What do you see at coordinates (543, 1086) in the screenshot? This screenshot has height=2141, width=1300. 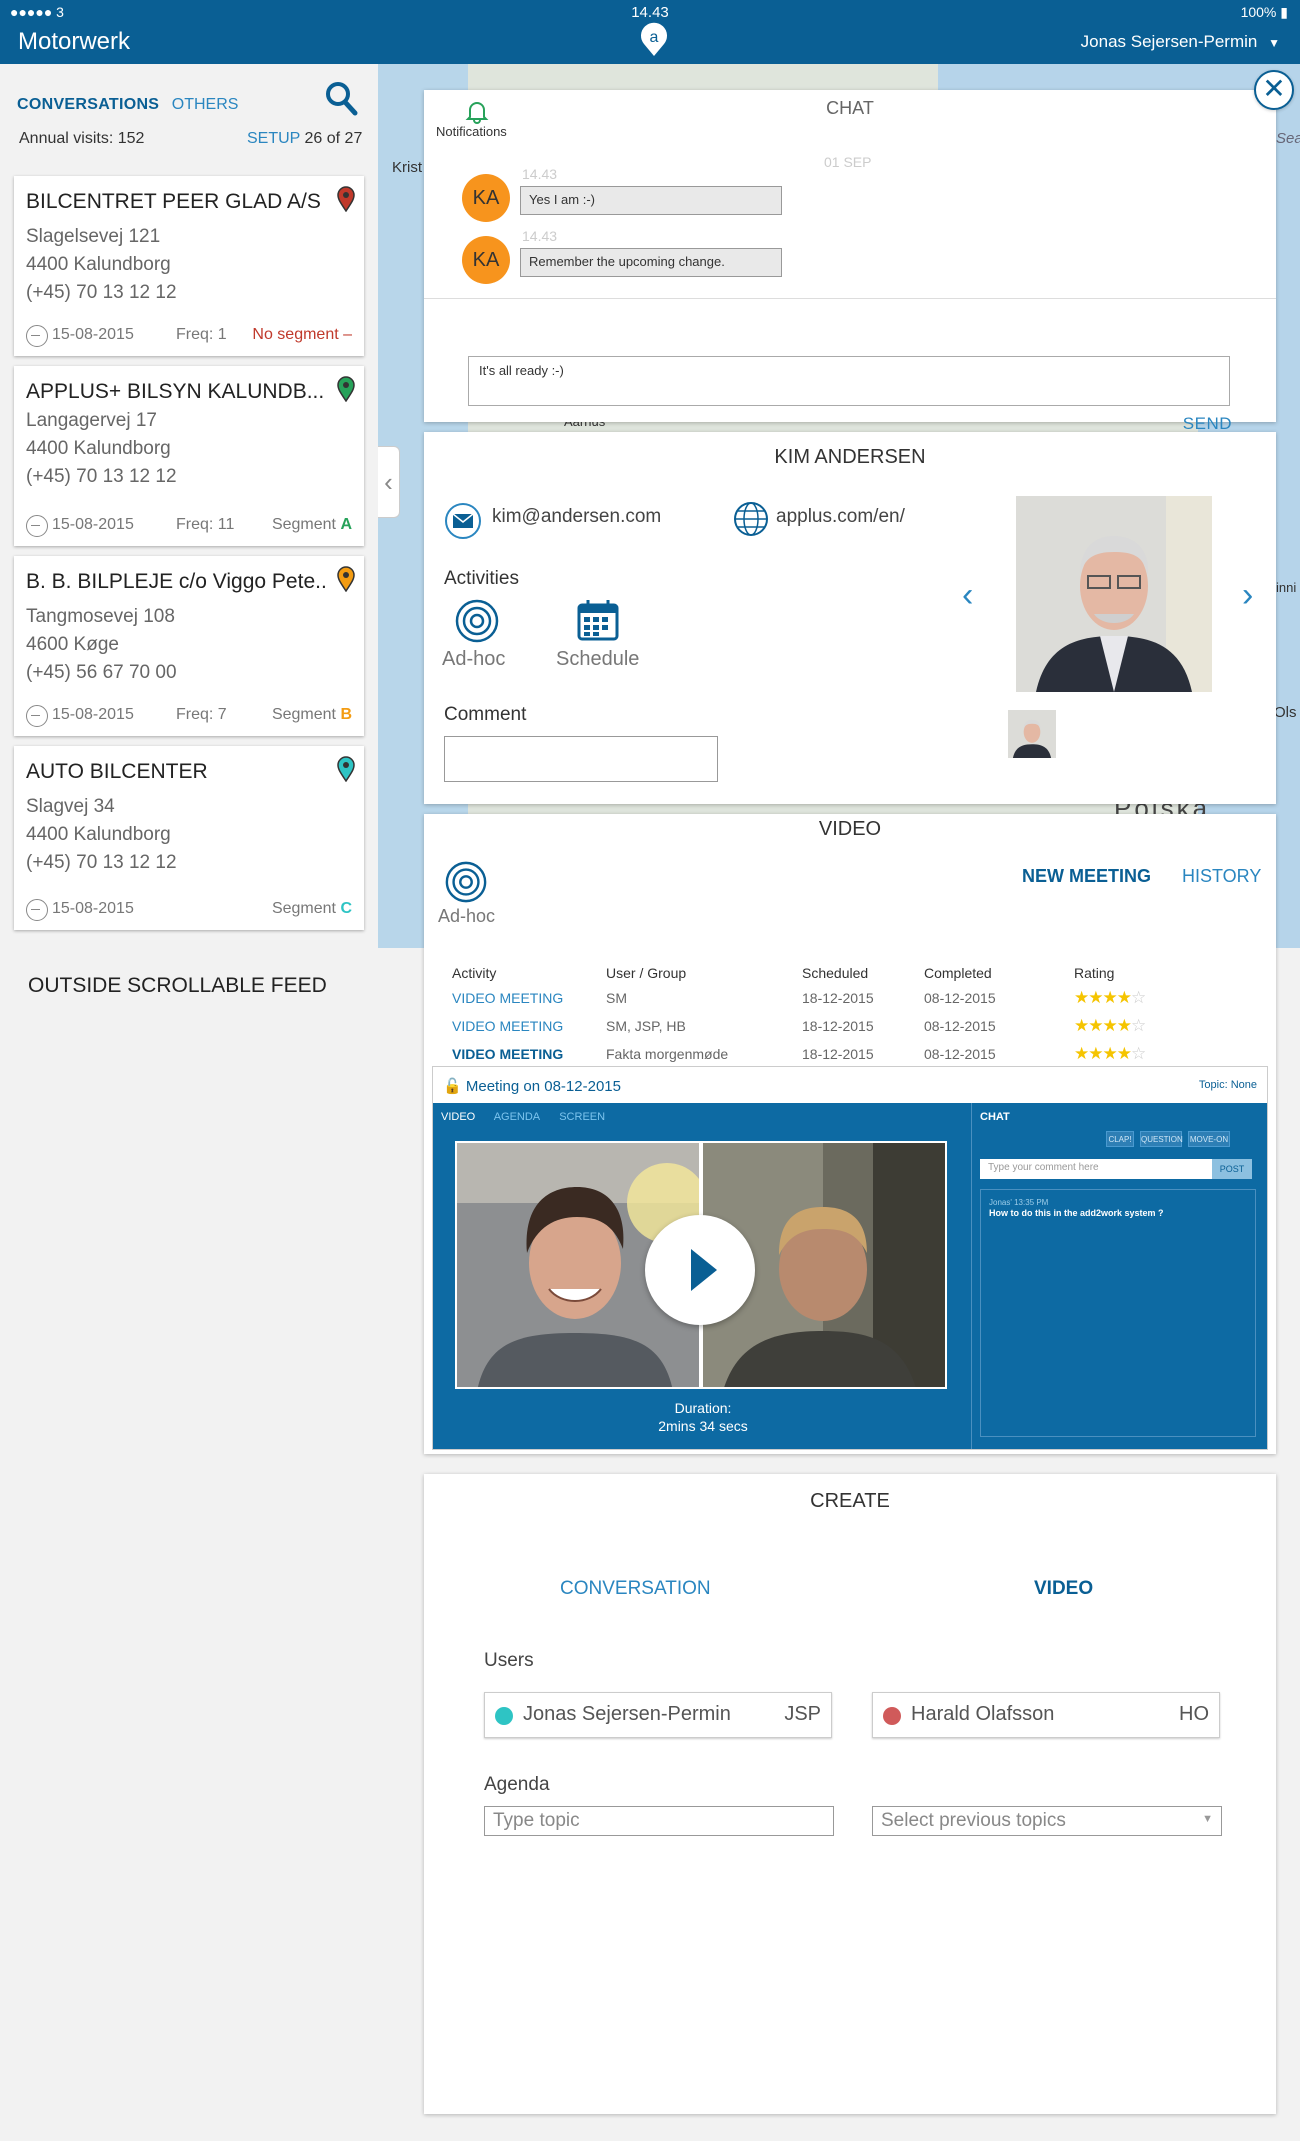 I see `meeting-title-text: Meeting on 08-12-2015` at bounding box center [543, 1086].